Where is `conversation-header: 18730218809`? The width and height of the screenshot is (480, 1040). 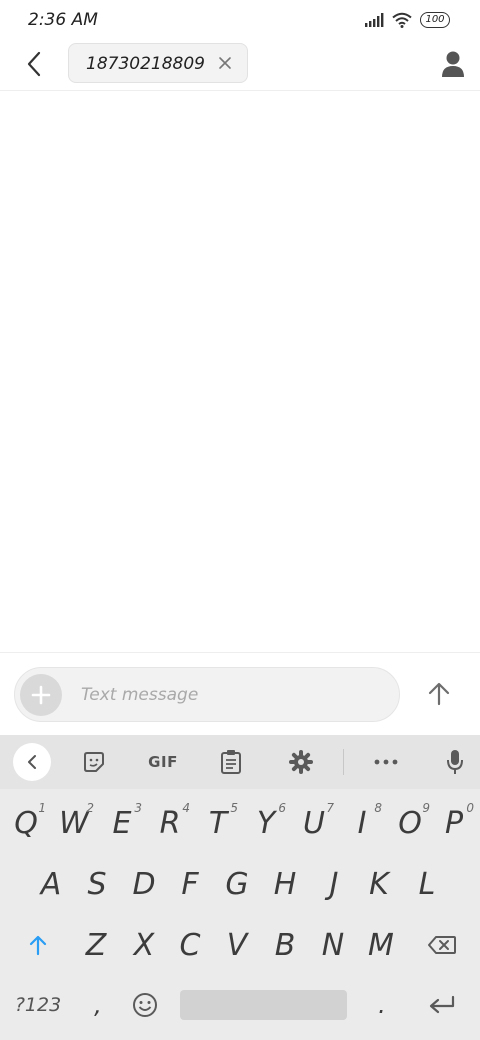 conversation-header: 18730218809 is located at coordinates (240, 66).